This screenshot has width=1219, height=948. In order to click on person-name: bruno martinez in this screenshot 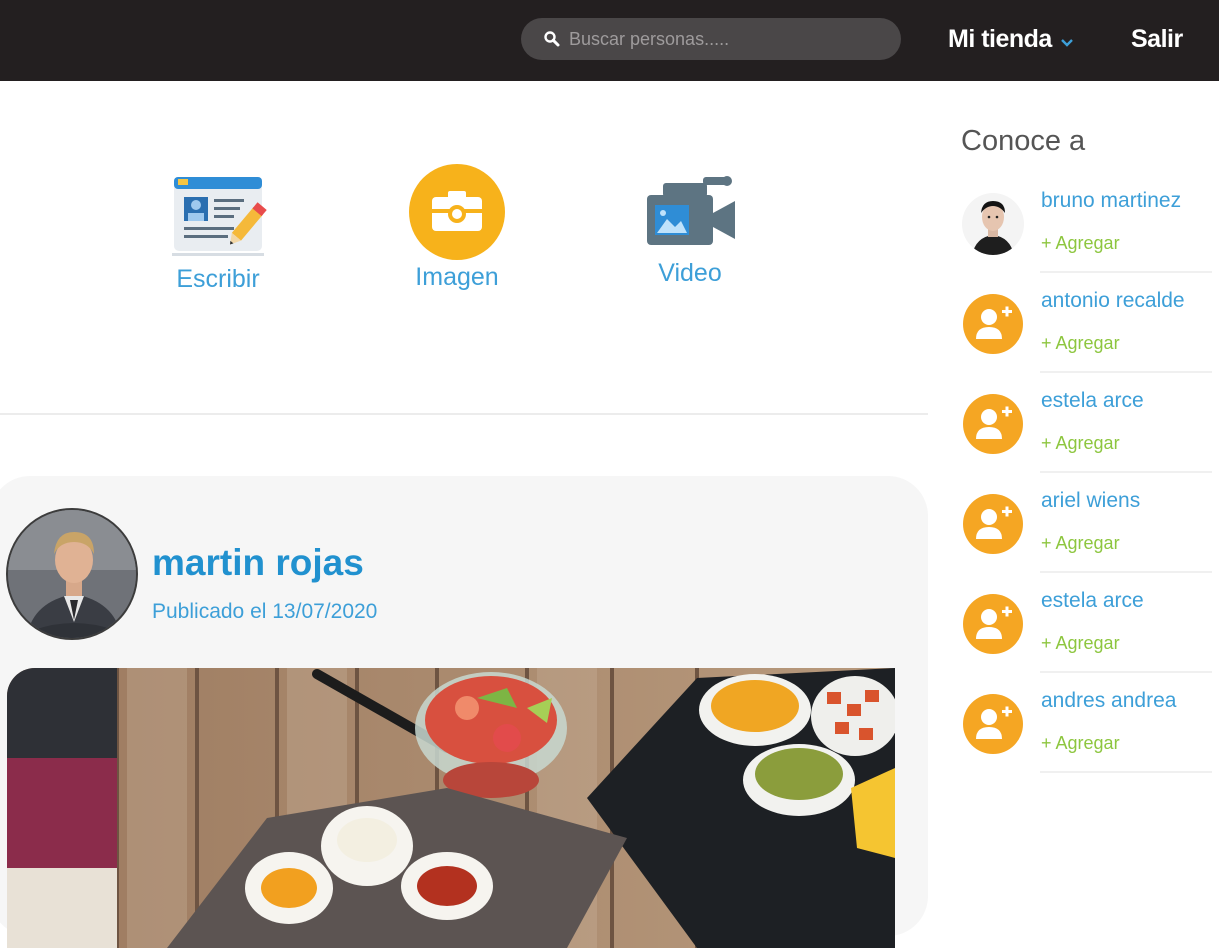, I will do `click(1111, 201)`.